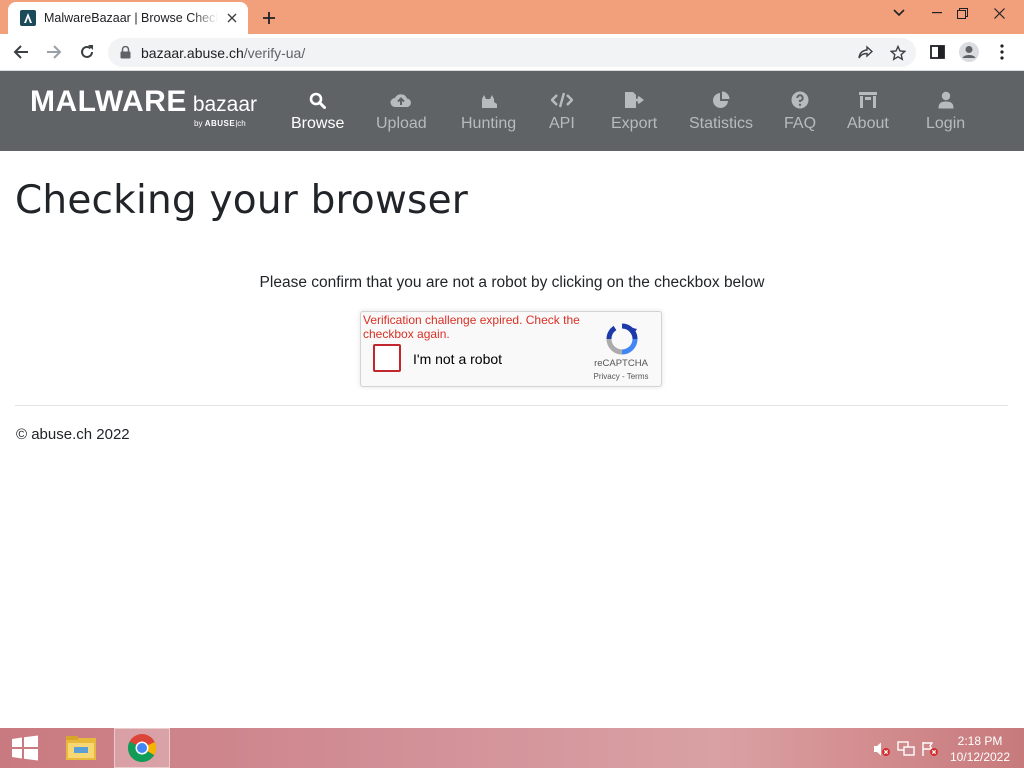 The image size is (1024, 768). I want to click on nav-login: Login, so click(945, 114).